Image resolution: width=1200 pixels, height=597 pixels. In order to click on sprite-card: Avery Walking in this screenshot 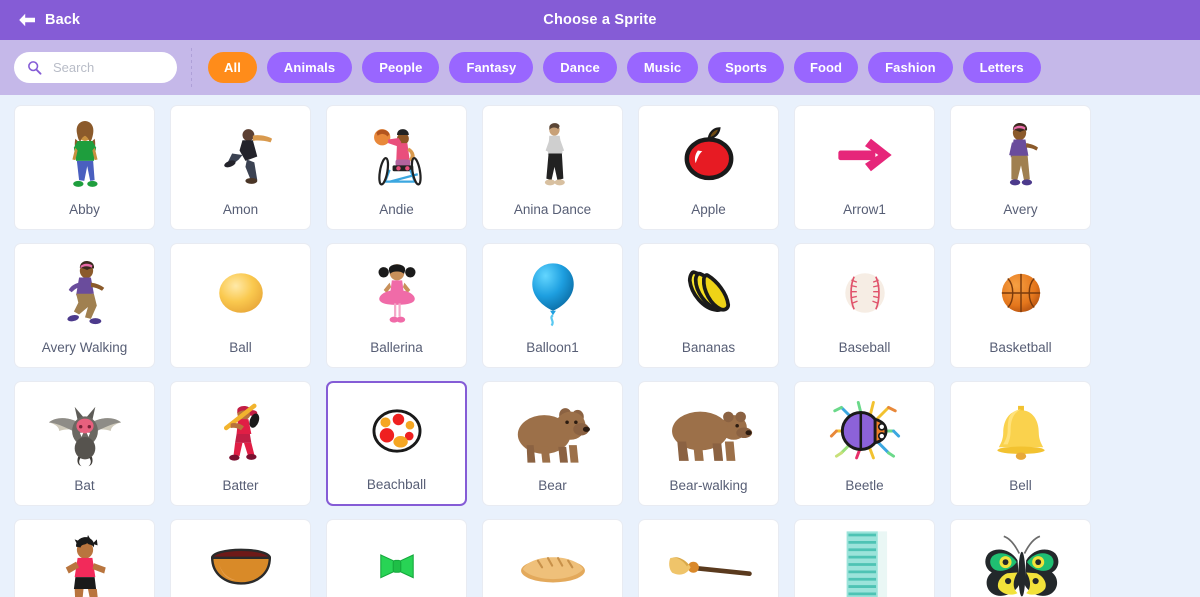, I will do `click(84, 305)`.